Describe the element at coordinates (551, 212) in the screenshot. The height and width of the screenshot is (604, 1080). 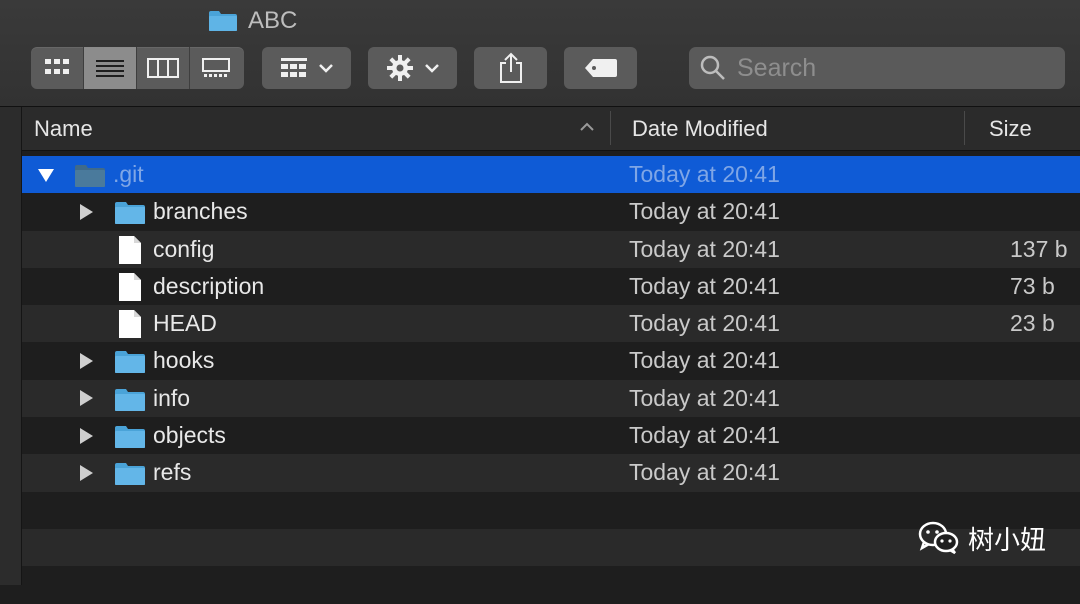
I see `file-row: branches Today at 20:41` at that location.